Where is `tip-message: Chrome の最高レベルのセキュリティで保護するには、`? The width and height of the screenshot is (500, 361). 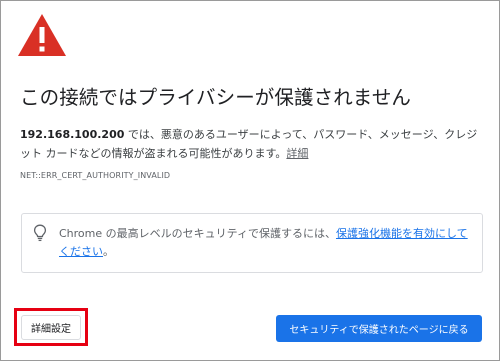
tip-message: Chrome の最高レベルのセキュリティで保護するには、 is located at coordinates (197, 233).